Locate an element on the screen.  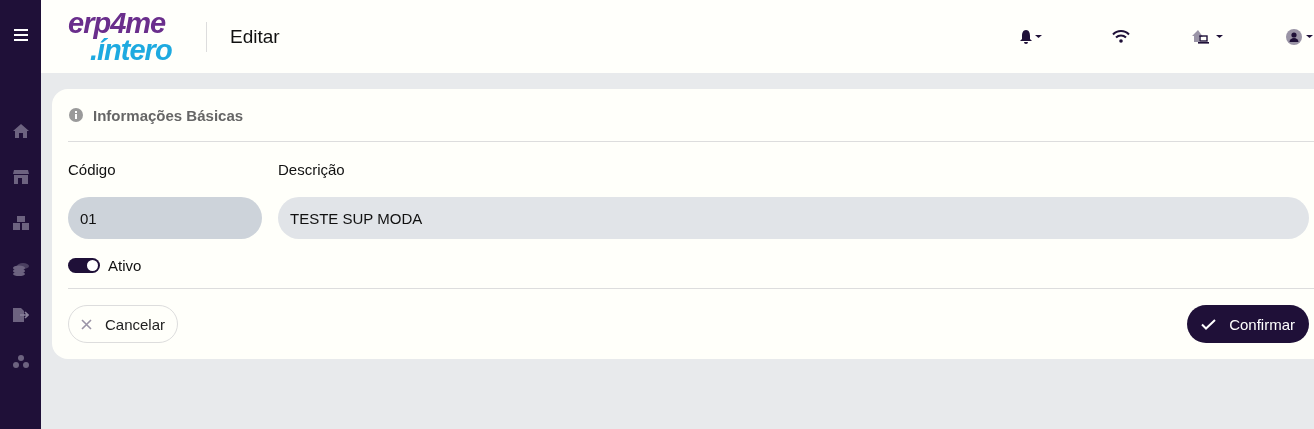
toggle-label: Ativo is located at coordinates (125, 265).